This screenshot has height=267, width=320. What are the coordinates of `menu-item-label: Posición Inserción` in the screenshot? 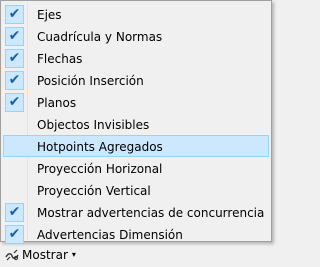 It's located at (90, 81).